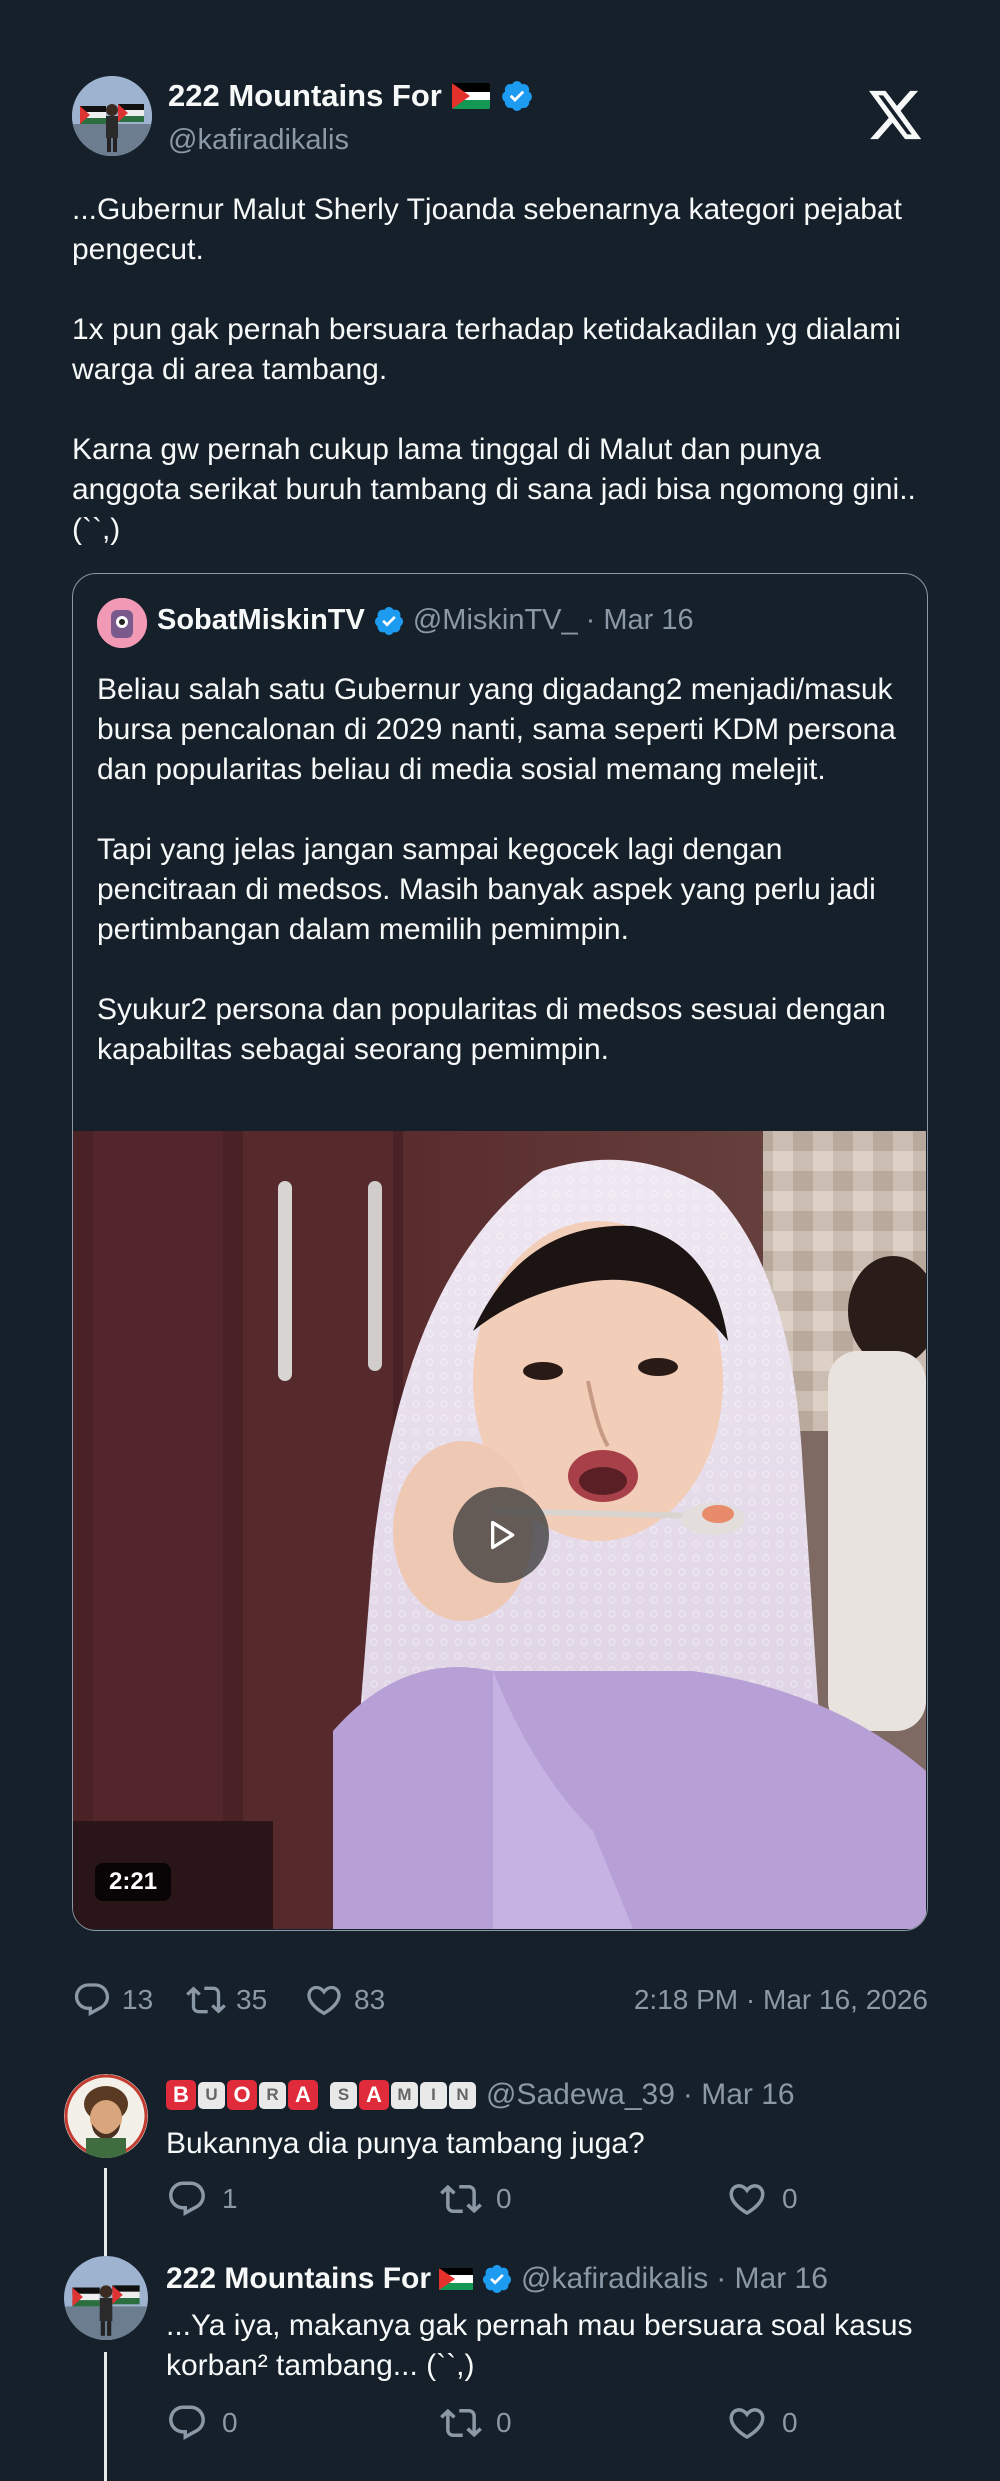 Image resolution: width=1000 pixels, height=2481 pixels. What do you see at coordinates (105, 2416) in the screenshot?
I see `thread-connector-line` at bounding box center [105, 2416].